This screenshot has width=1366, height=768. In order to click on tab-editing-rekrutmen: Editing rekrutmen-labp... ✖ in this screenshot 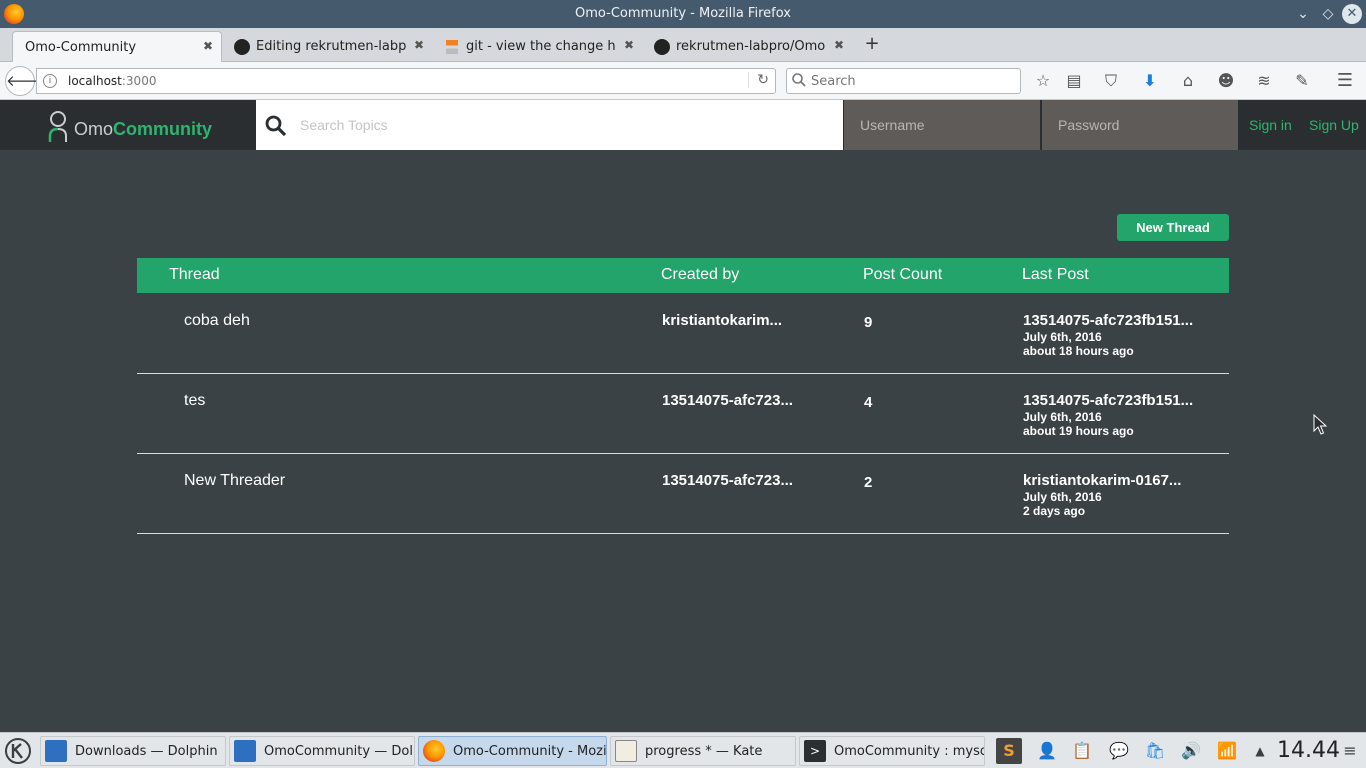, I will do `click(327, 46)`.